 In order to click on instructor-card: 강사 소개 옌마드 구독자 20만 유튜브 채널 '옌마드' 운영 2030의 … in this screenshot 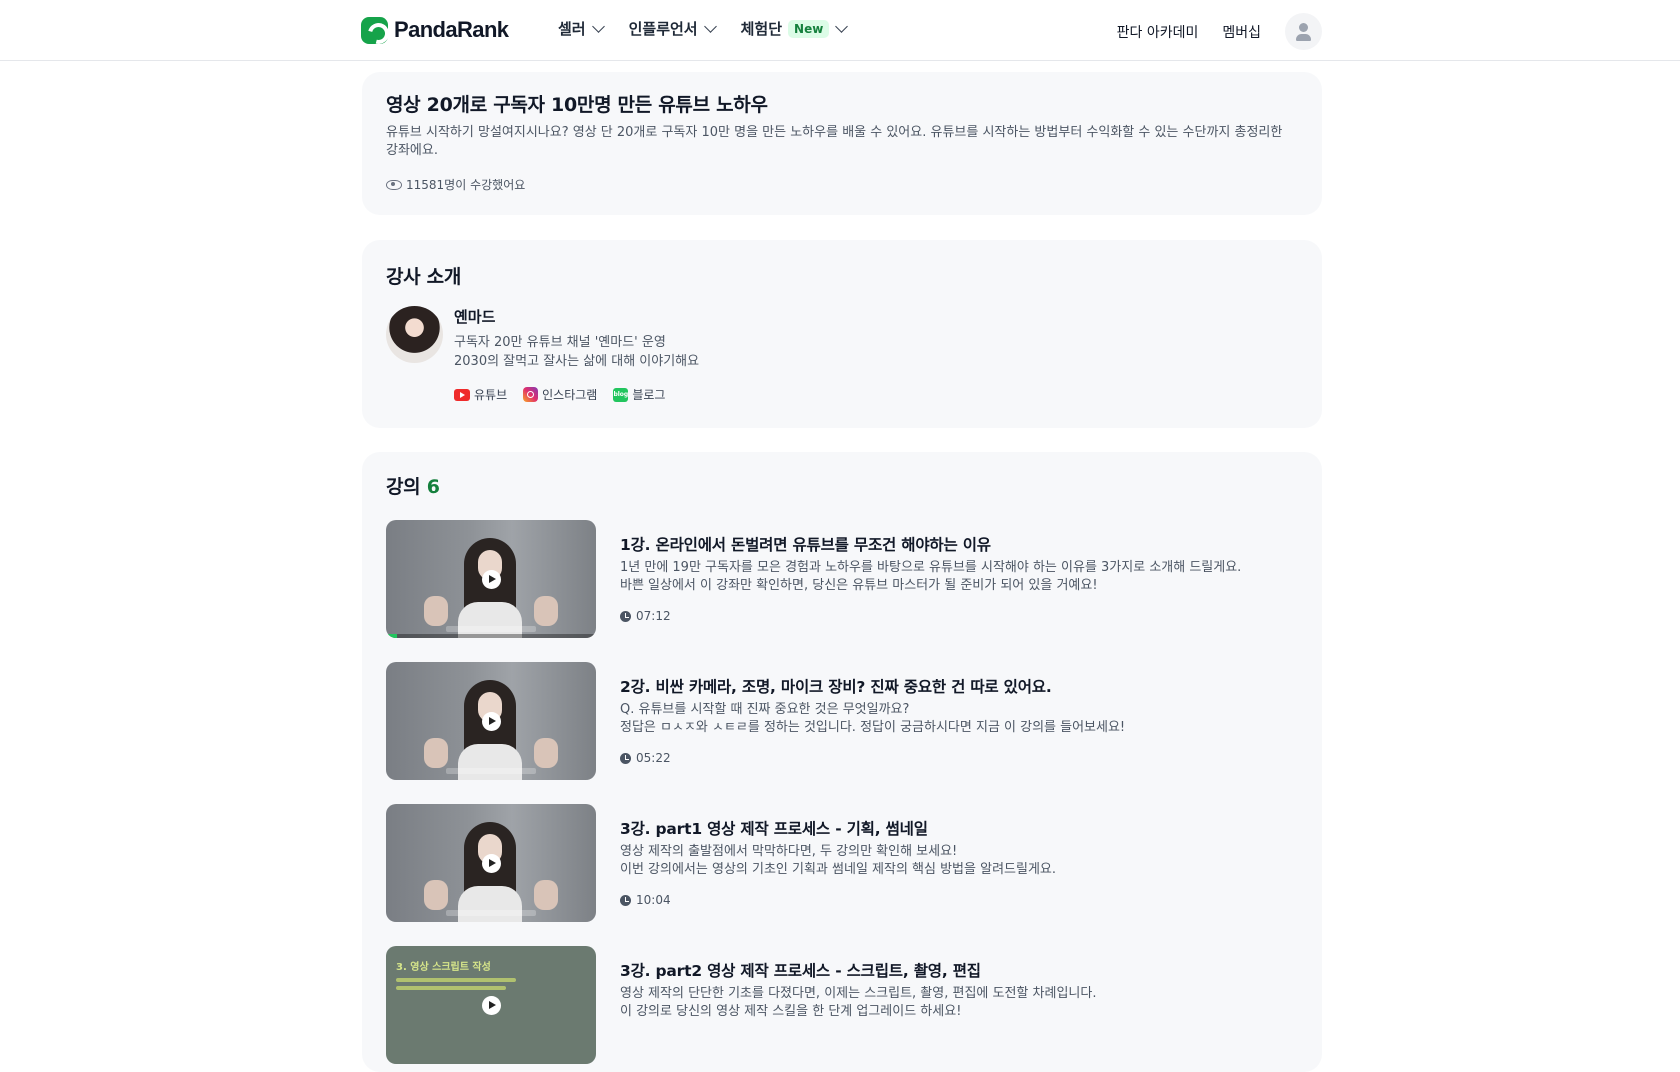, I will do `click(842, 334)`.